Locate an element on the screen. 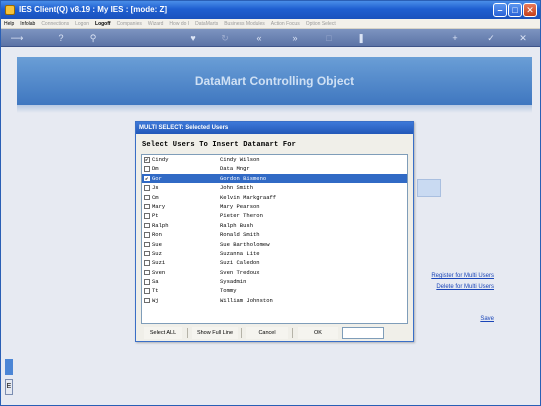 This screenshot has height=406, width=541. menu-item-logoff: Logoff is located at coordinates (103, 24).